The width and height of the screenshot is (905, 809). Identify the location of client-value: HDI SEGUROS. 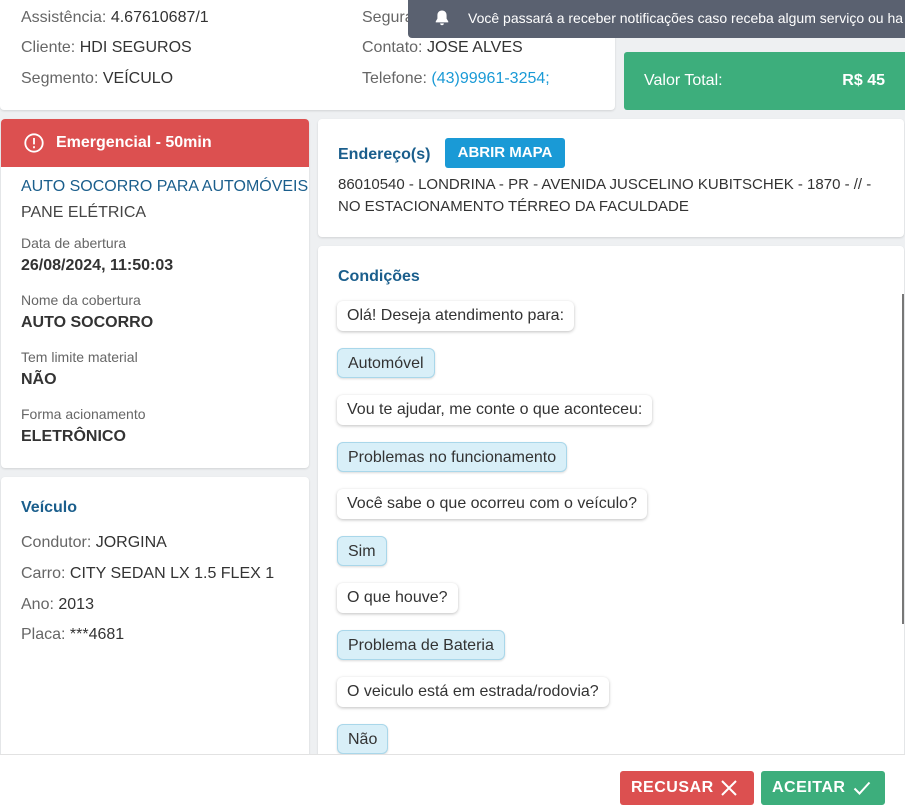
(135, 47).